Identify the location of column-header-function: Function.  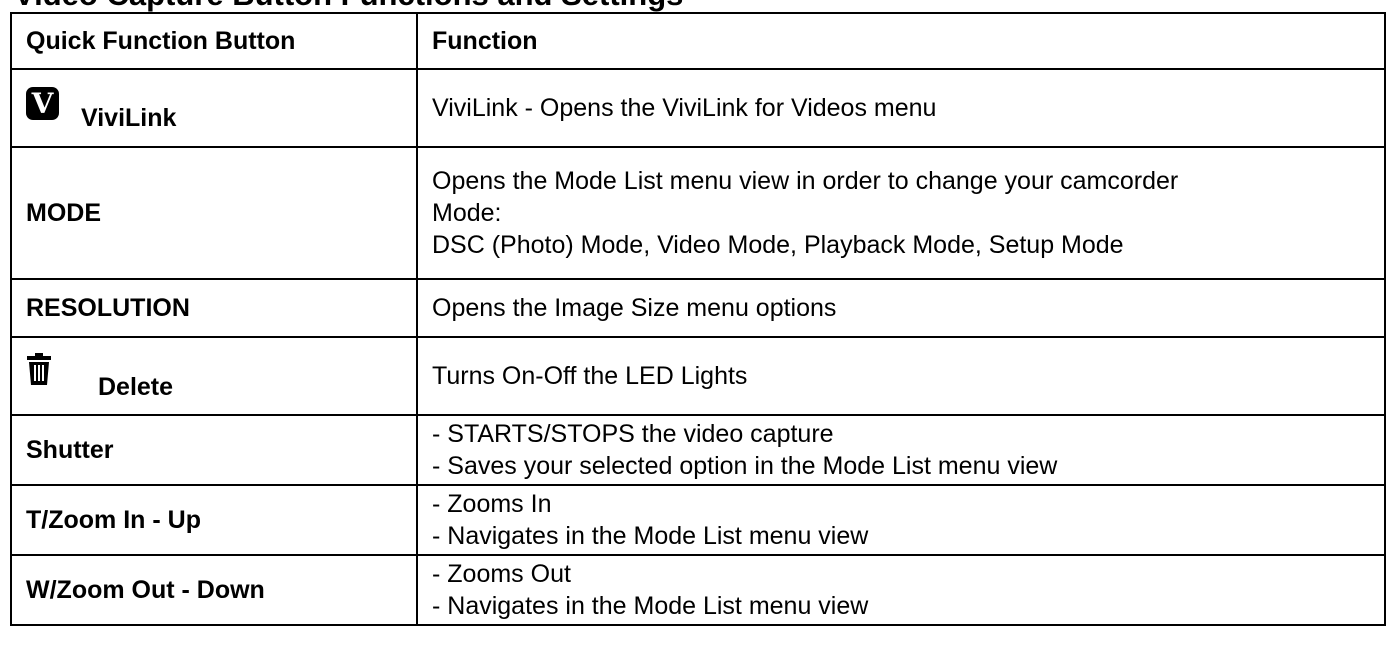
(901, 41).